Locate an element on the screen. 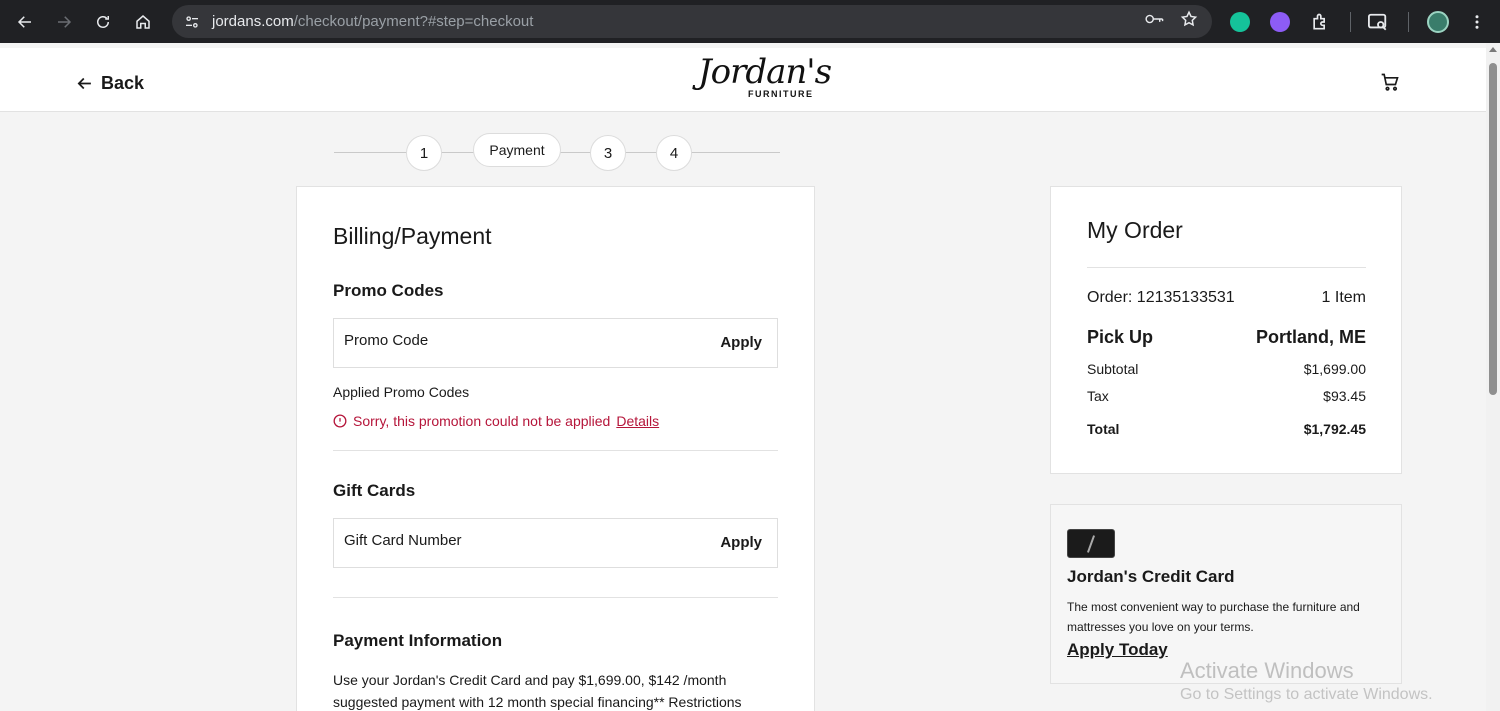  back-label: Back is located at coordinates (123, 83).